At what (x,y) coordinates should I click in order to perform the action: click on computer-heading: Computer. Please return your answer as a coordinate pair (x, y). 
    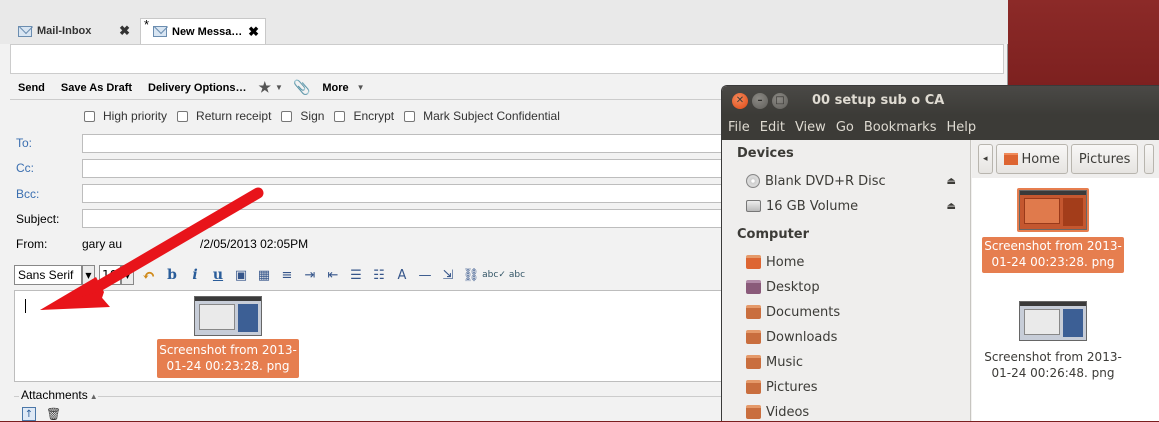
    Looking at the image, I should click on (773, 234).